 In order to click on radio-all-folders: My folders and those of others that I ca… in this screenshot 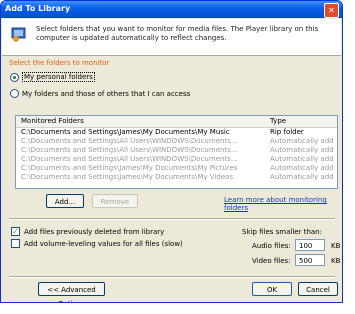, I will do `click(100, 93)`.